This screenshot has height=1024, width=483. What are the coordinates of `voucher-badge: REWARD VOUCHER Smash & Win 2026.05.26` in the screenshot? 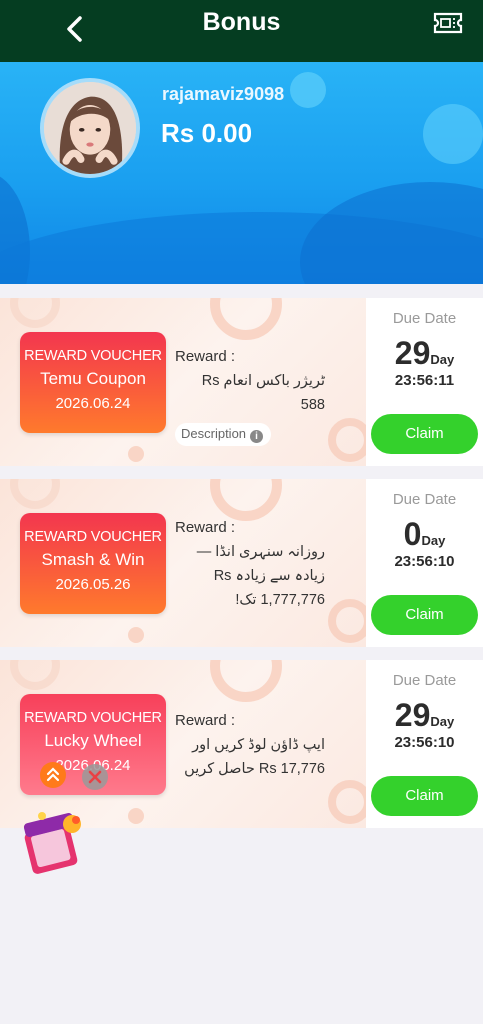 It's located at (93, 563).